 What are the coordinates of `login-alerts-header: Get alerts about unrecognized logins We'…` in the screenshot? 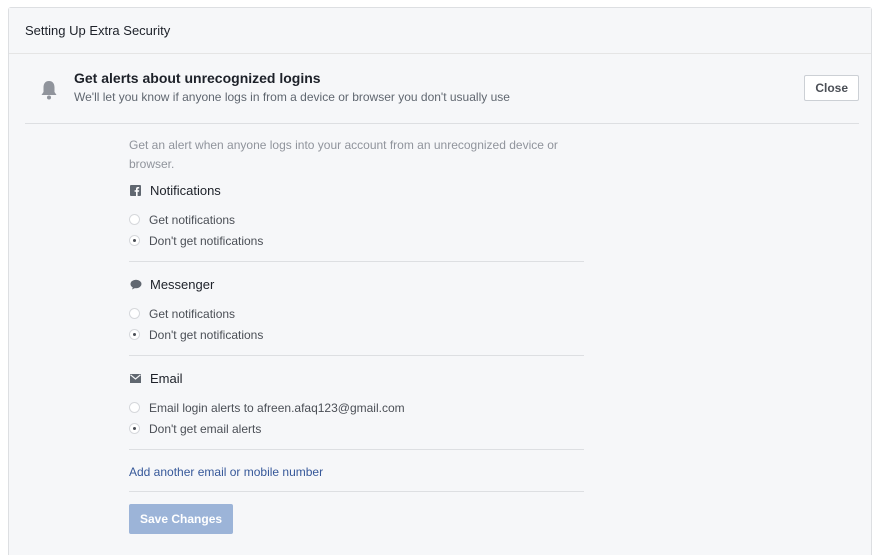 It's located at (442, 96).